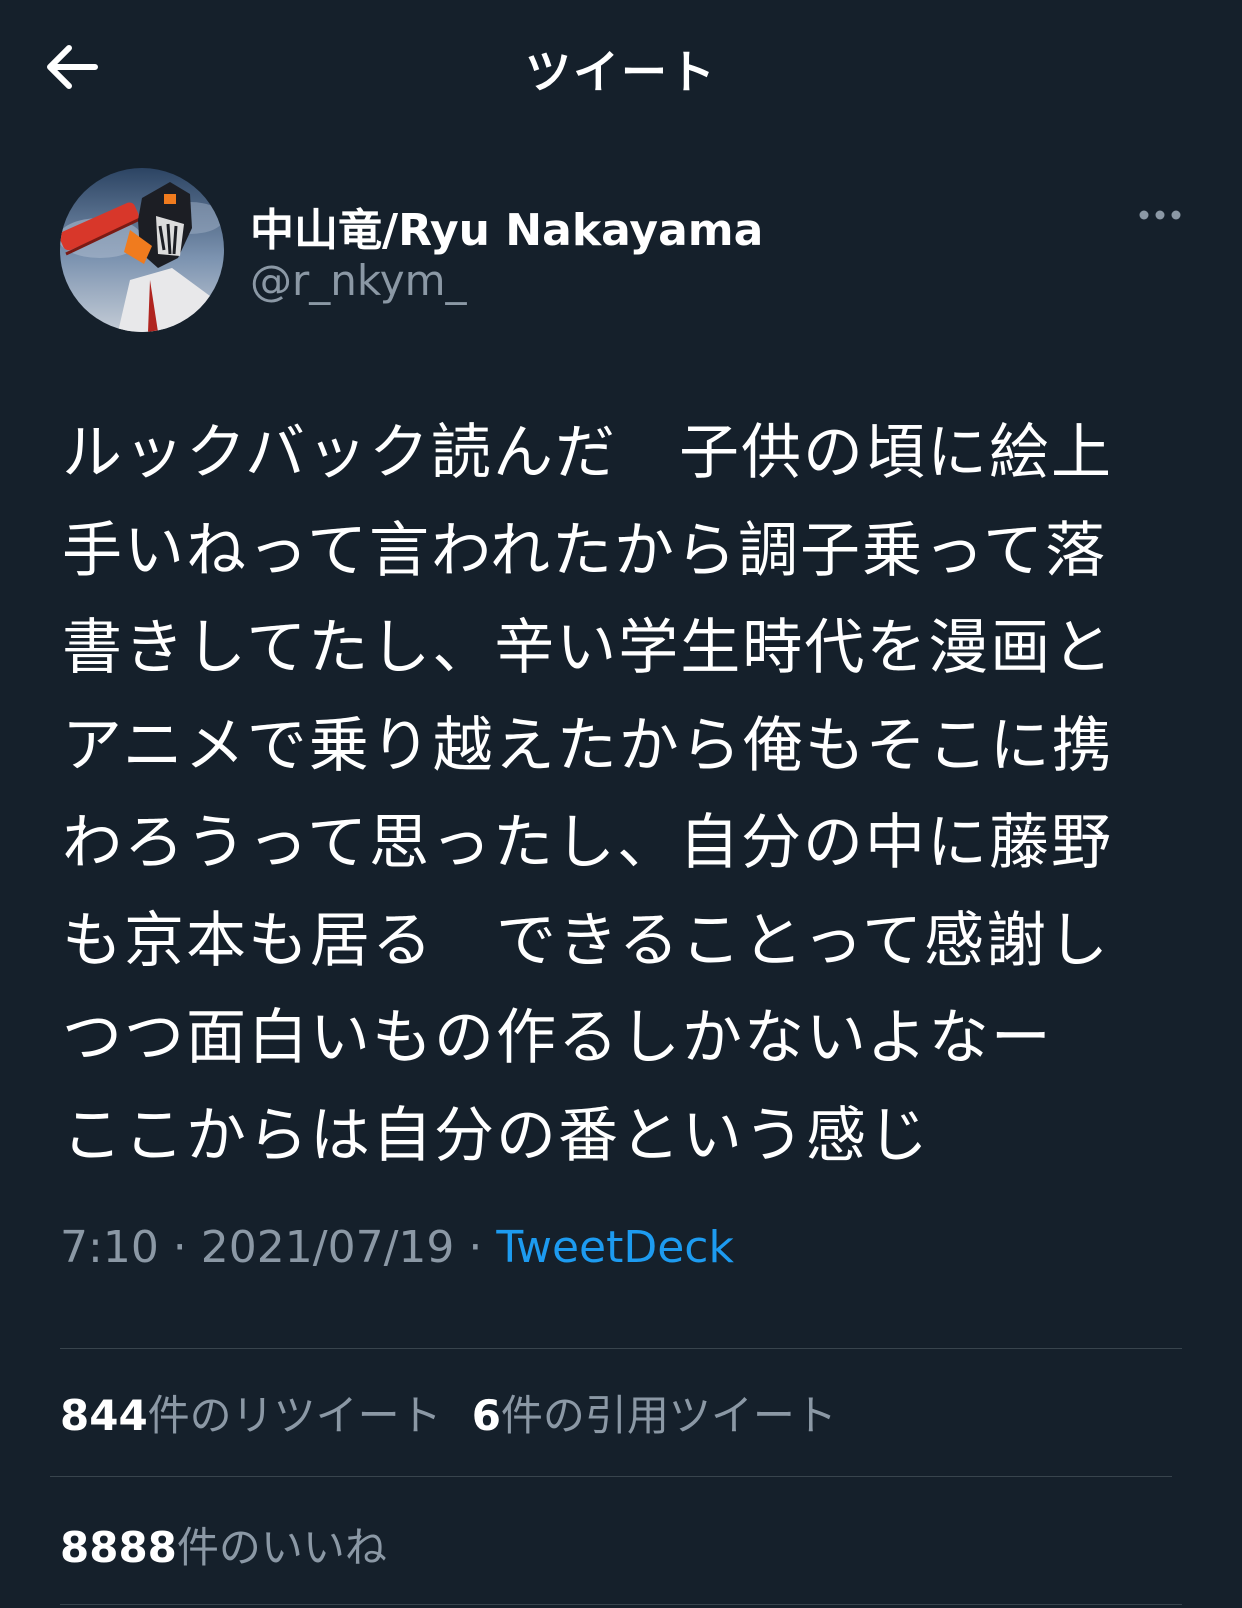 Image resolution: width=1242 pixels, height=1608 pixels. I want to click on retweets-count: 844, so click(104, 1415).